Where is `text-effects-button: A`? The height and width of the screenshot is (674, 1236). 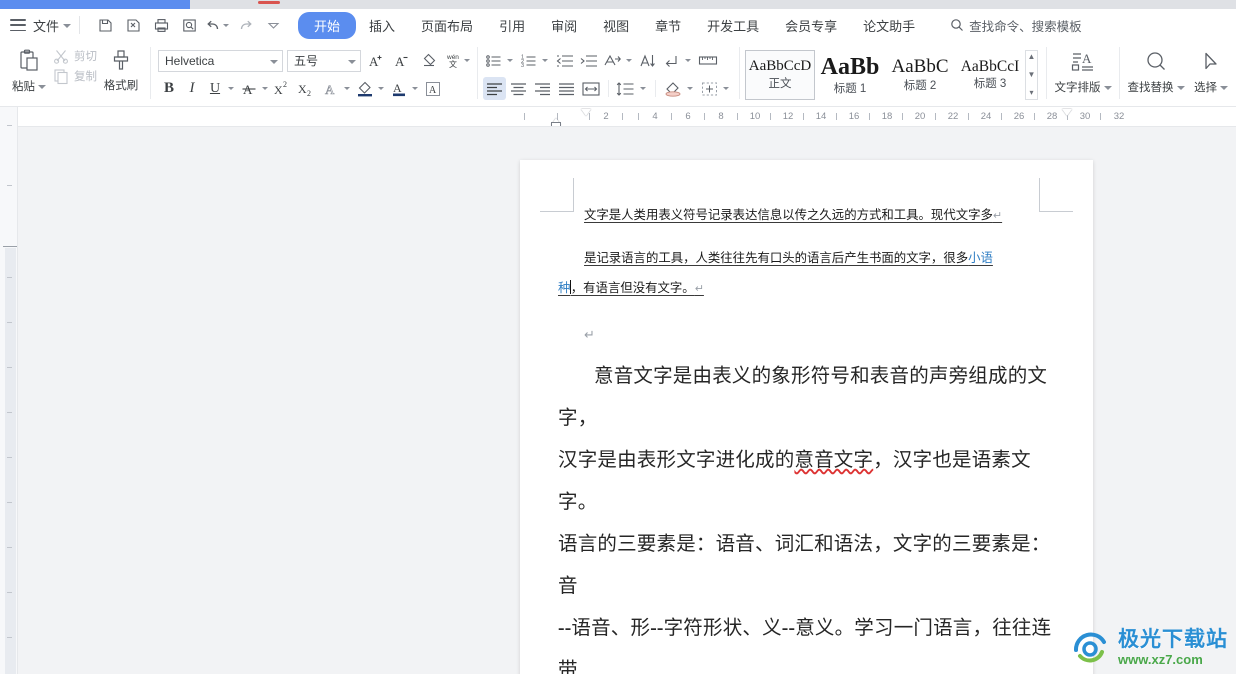 text-effects-button: A is located at coordinates (331, 88).